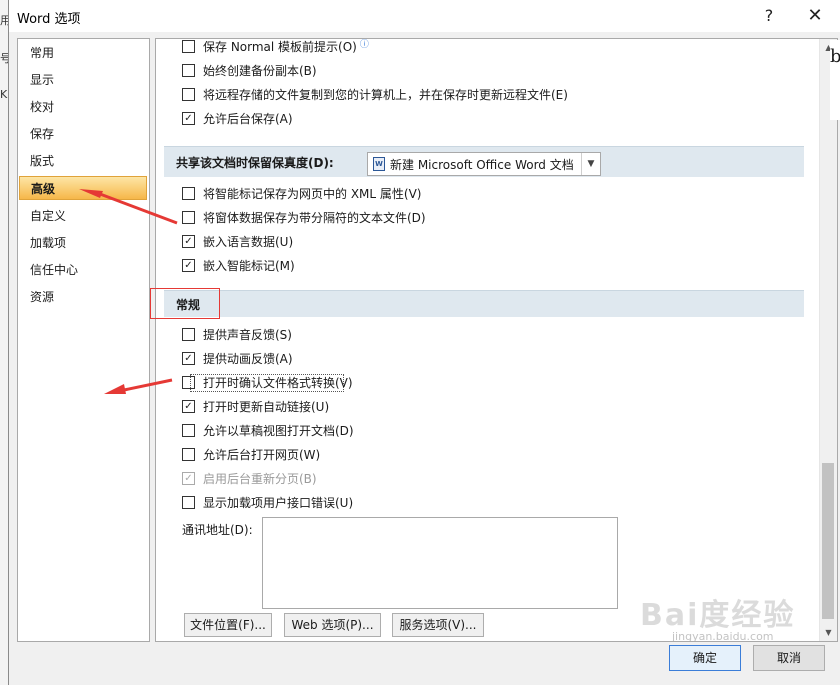  What do you see at coordinates (91, 193) in the screenshot?
I see `annotation-arrow-to-advanced` at bounding box center [91, 193].